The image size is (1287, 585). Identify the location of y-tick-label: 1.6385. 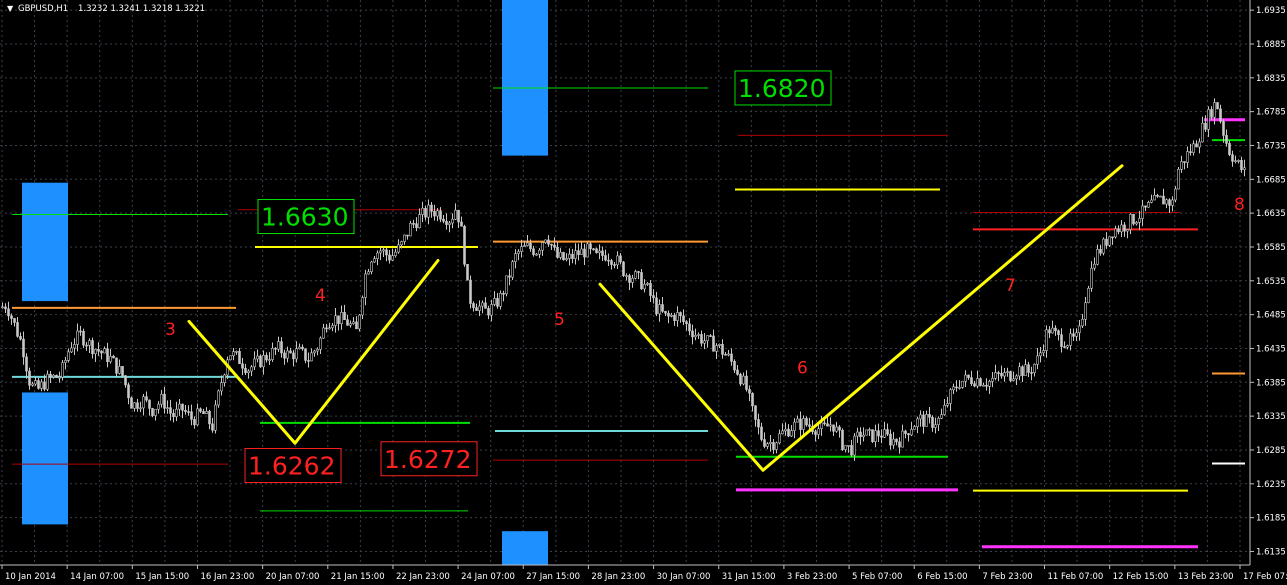
(1271, 383).